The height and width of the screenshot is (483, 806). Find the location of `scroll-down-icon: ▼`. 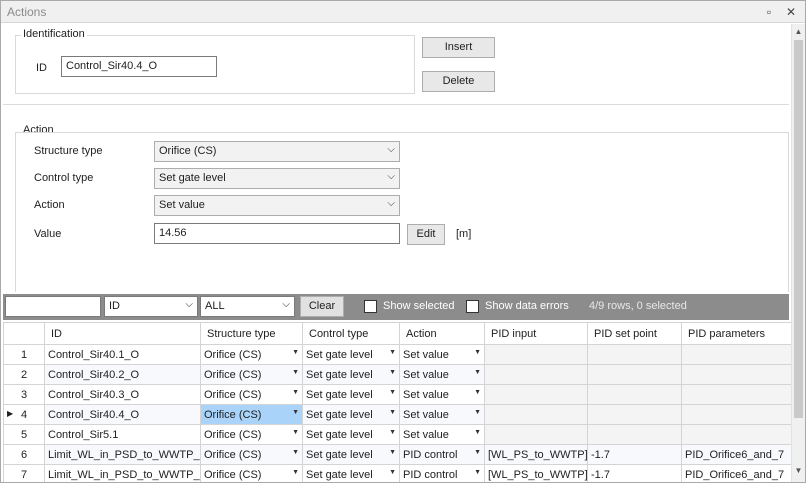

scroll-down-icon: ▼ is located at coordinates (798, 471).